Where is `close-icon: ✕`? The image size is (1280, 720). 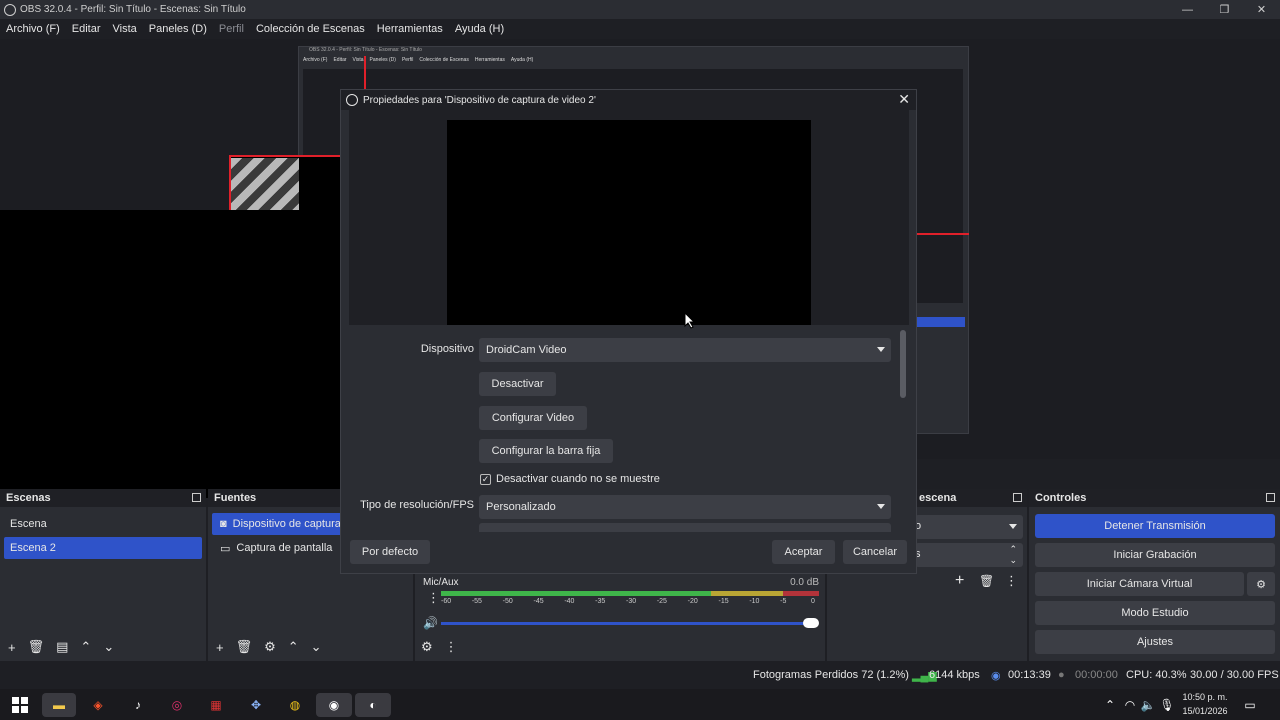
close-icon: ✕ is located at coordinates (904, 99).